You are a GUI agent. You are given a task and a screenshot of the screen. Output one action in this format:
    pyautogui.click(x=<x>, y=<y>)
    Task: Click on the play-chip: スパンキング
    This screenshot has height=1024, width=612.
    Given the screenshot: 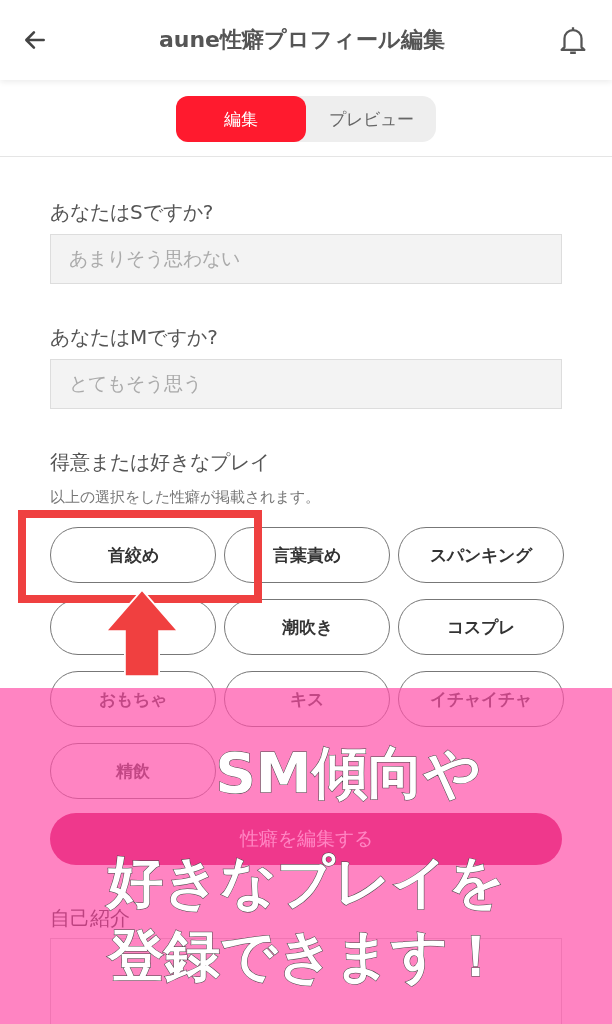 What is the action you would take?
    pyautogui.click(x=481, y=555)
    